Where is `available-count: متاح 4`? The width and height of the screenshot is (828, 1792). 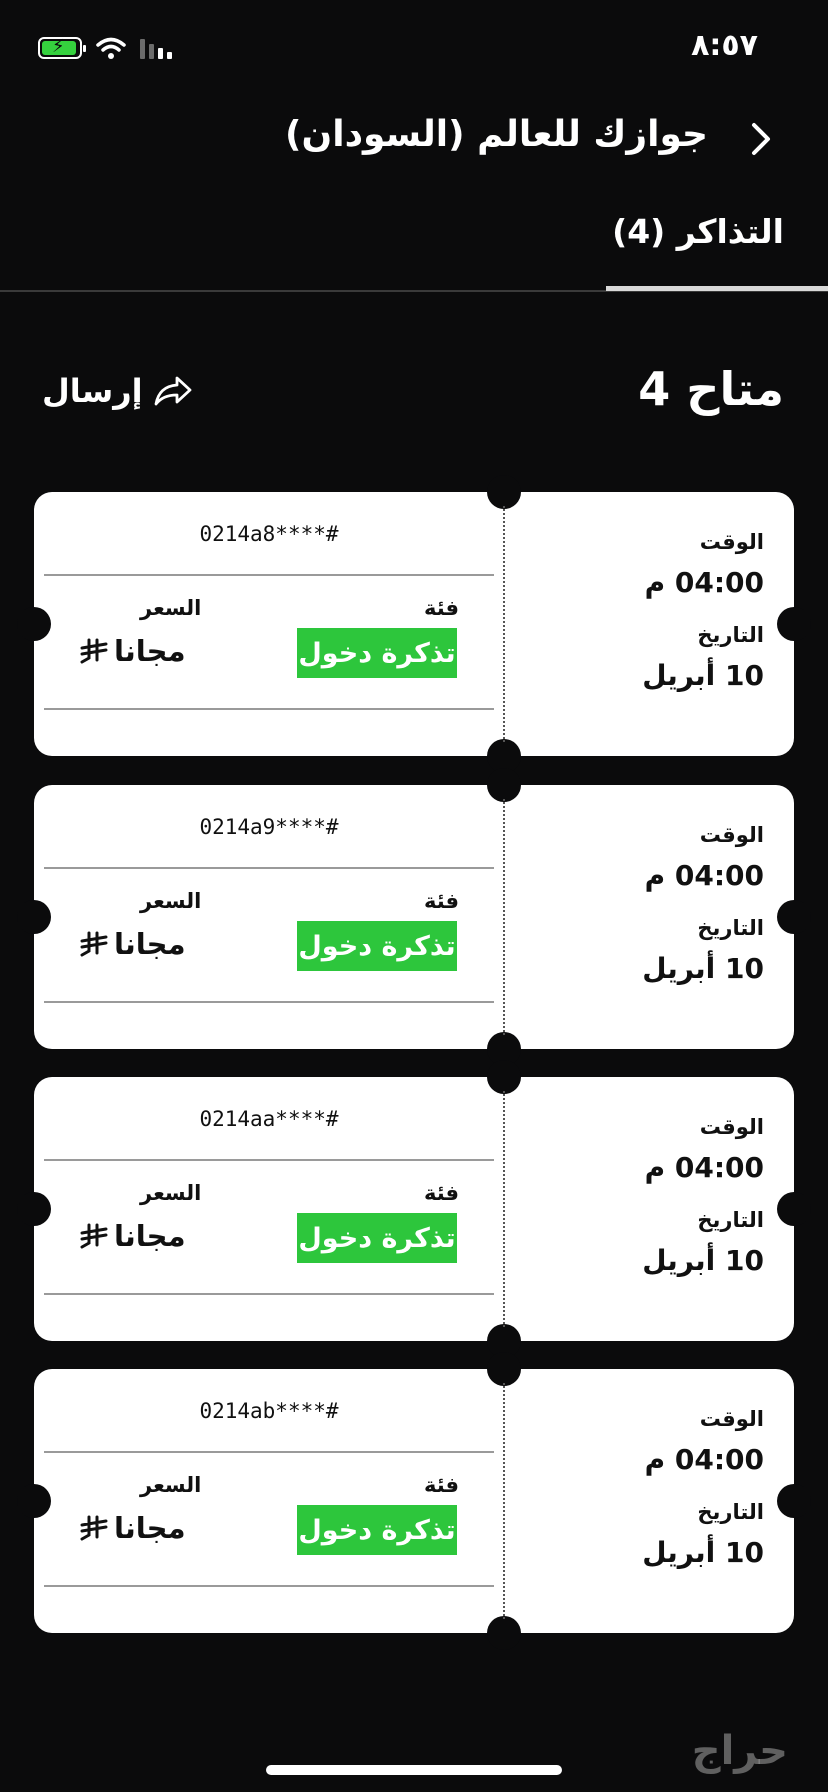 available-count: متاح 4 is located at coordinates (711, 389).